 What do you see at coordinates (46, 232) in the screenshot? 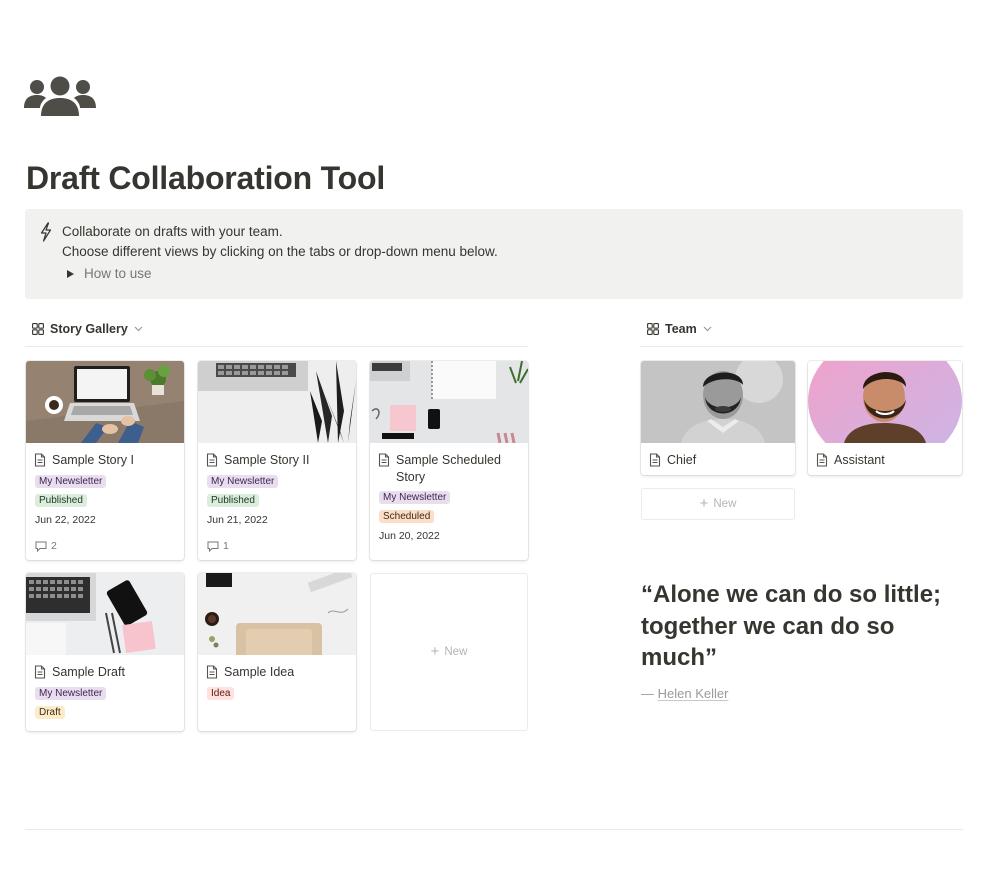
I see `lightning-bolt-icon` at bounding box center [46, 232].